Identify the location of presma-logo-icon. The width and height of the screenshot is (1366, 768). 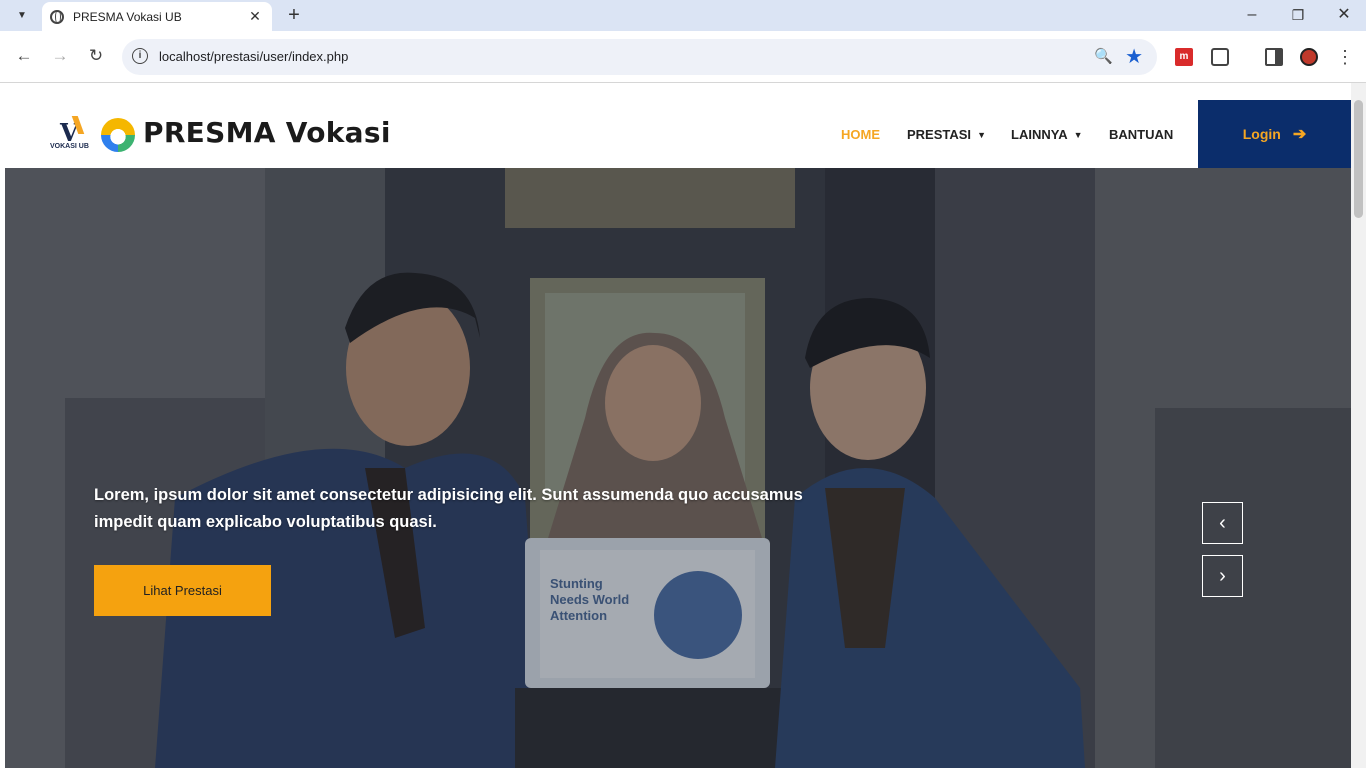
(118, 135).